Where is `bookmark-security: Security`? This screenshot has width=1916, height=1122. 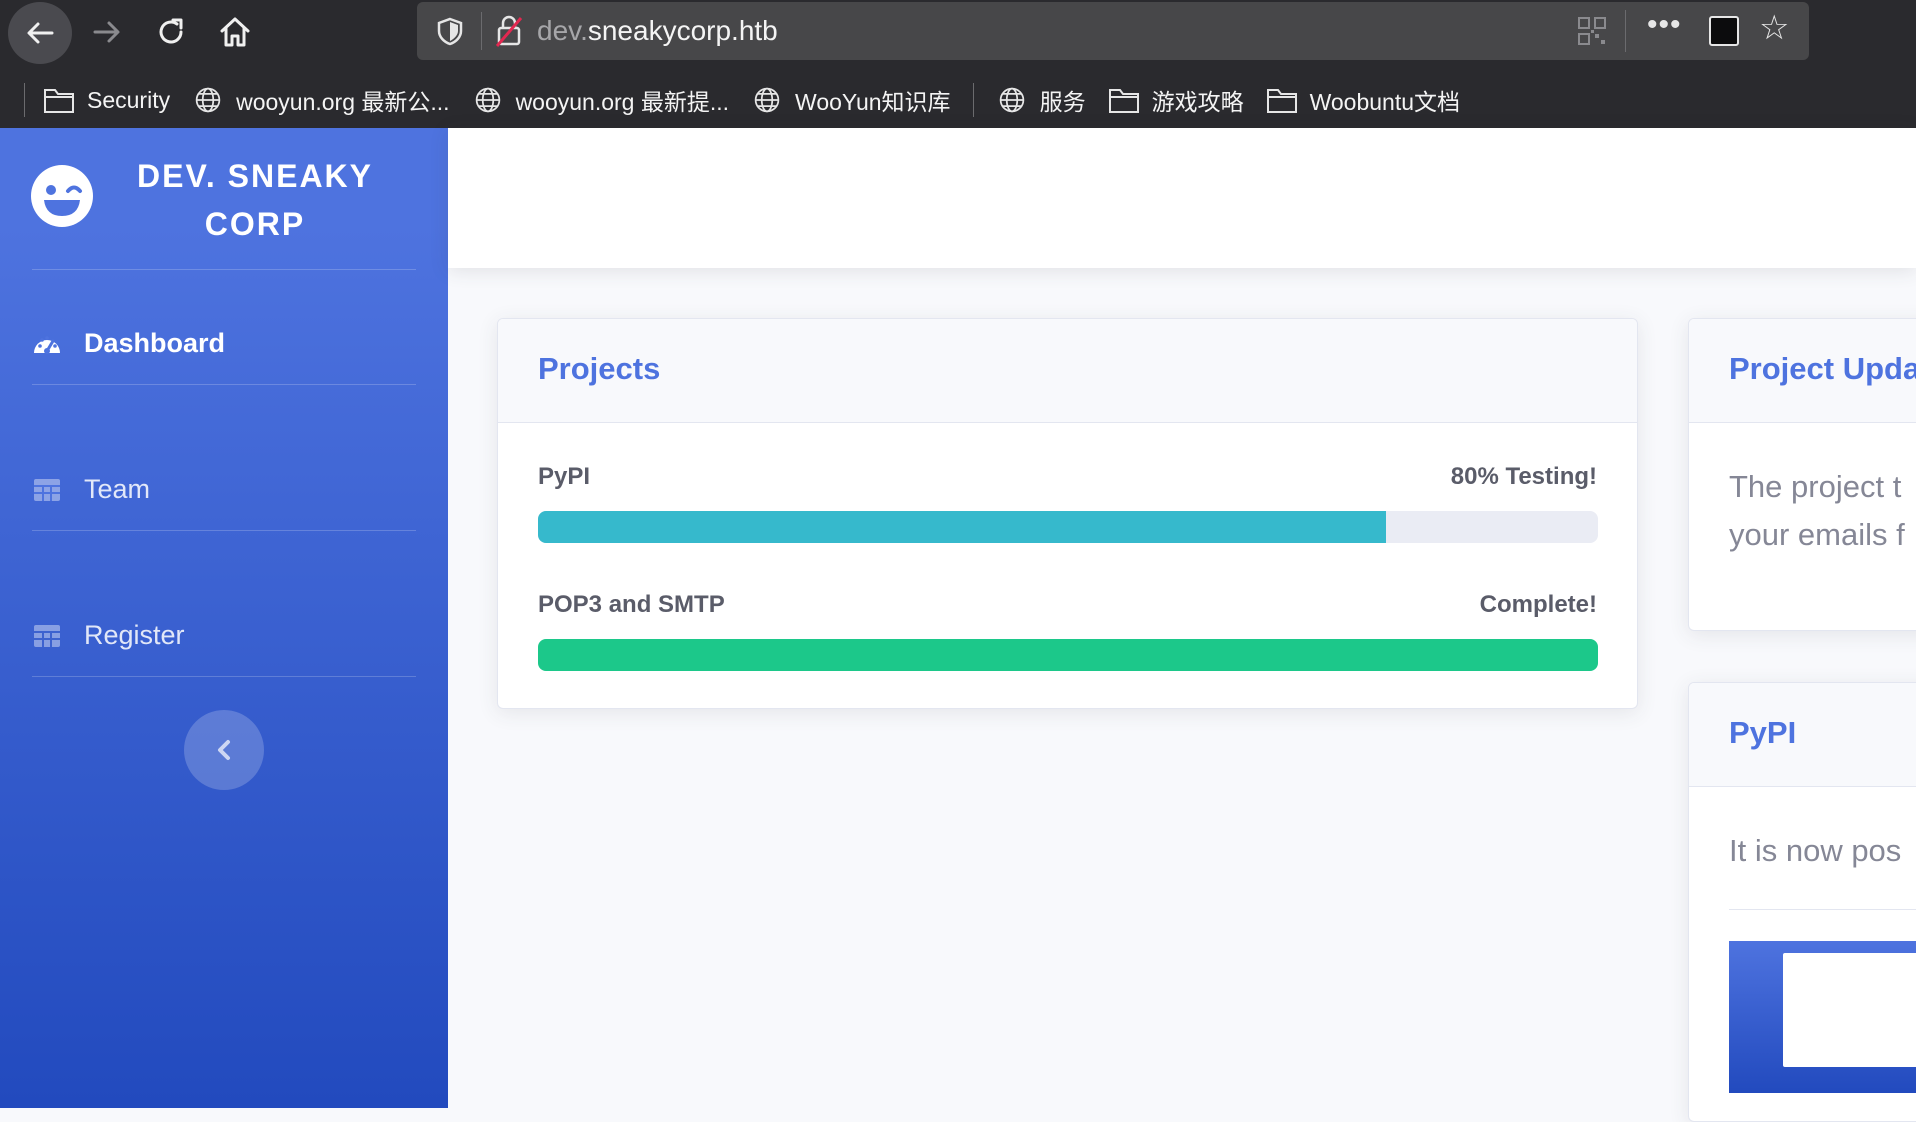 bookmark-security: Security is located at coordinates (106, 100).